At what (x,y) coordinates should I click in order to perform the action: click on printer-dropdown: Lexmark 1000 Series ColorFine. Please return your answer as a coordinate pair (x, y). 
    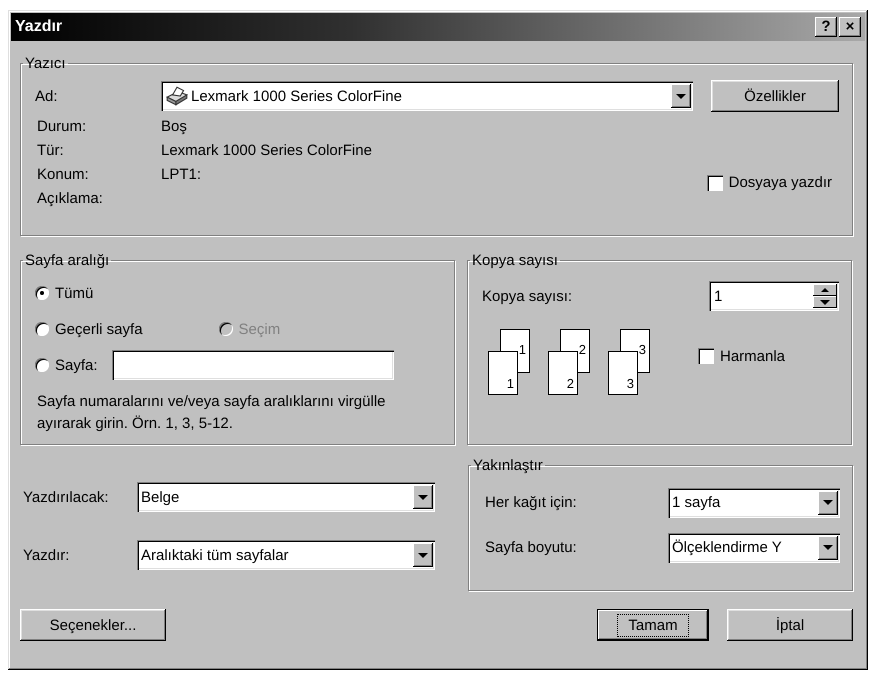
    Looking at the image, I should click on (427, 96).